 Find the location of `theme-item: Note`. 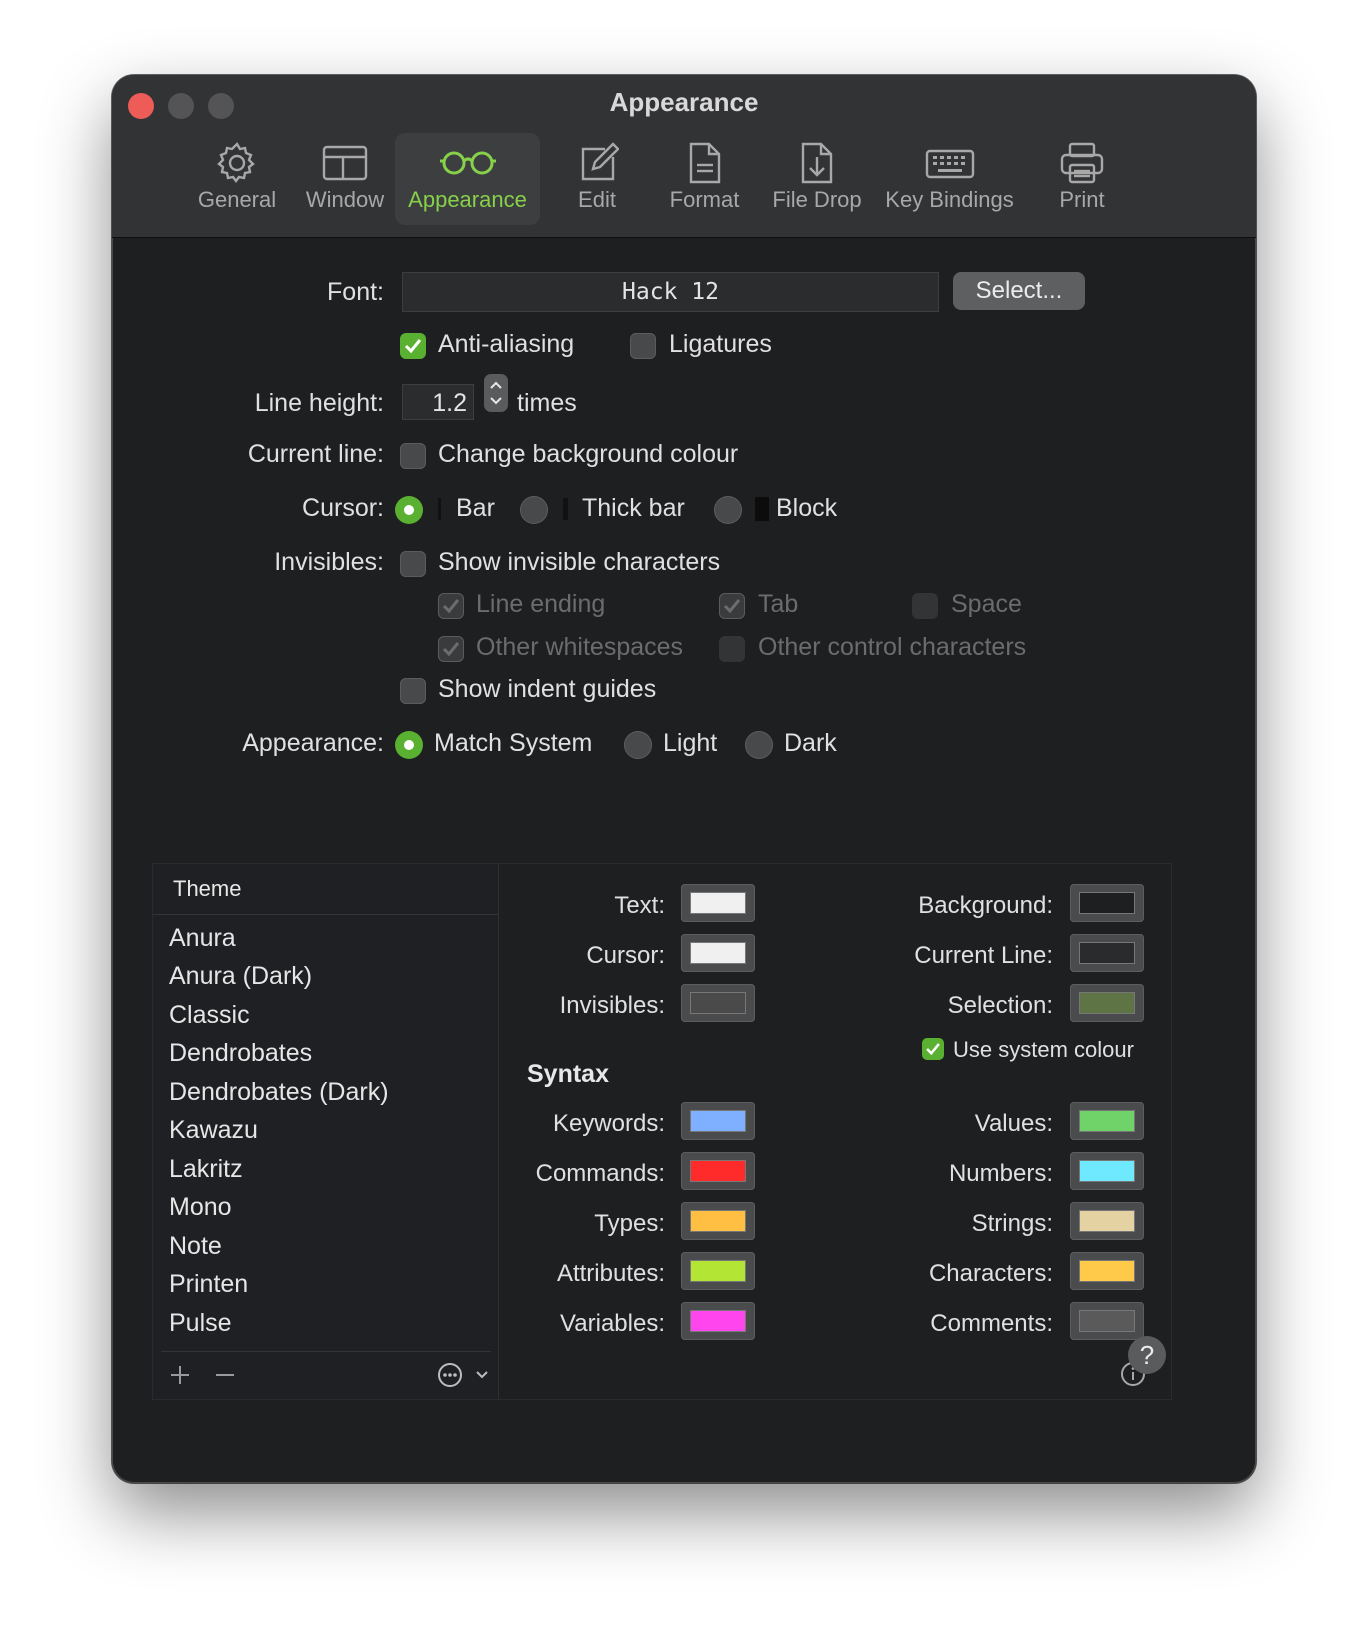

theme-item: Note is located at coordinates (195, 1246).